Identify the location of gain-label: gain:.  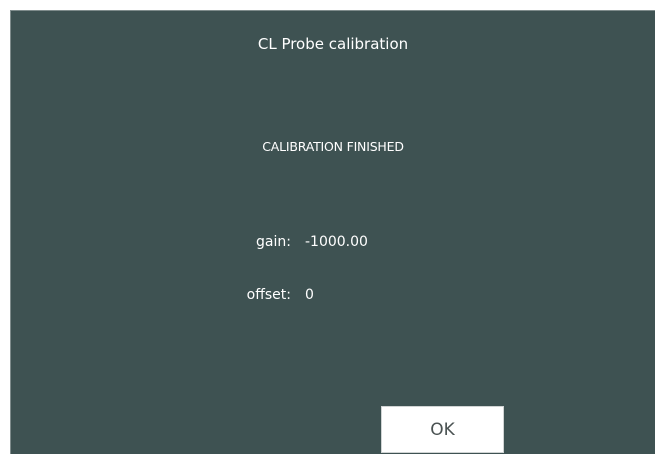
(273, 242).